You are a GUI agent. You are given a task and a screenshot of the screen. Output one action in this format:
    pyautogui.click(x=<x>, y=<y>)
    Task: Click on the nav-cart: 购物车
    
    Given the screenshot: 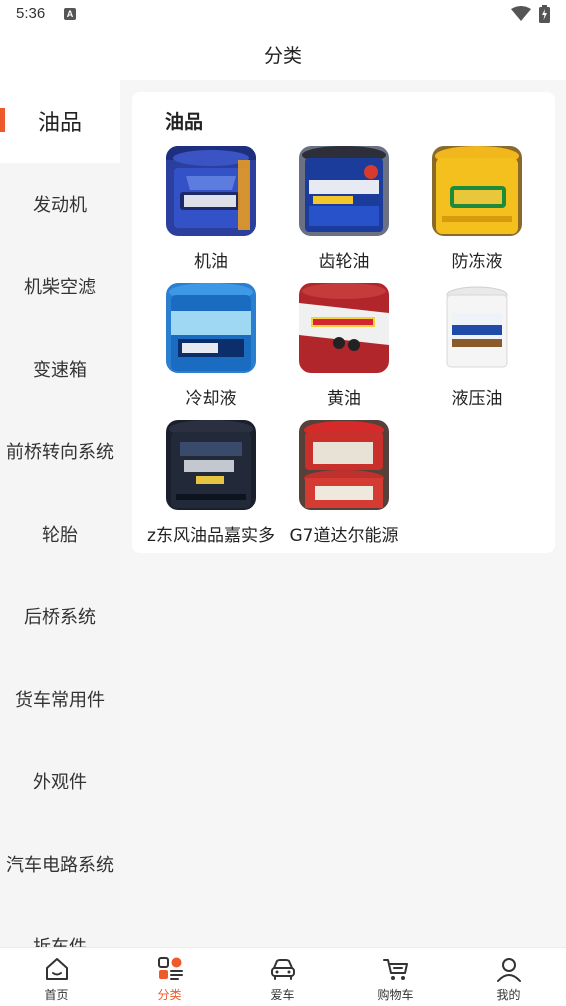 What is the action you would take?
    pyautogui.click(x=395, y=977)
    